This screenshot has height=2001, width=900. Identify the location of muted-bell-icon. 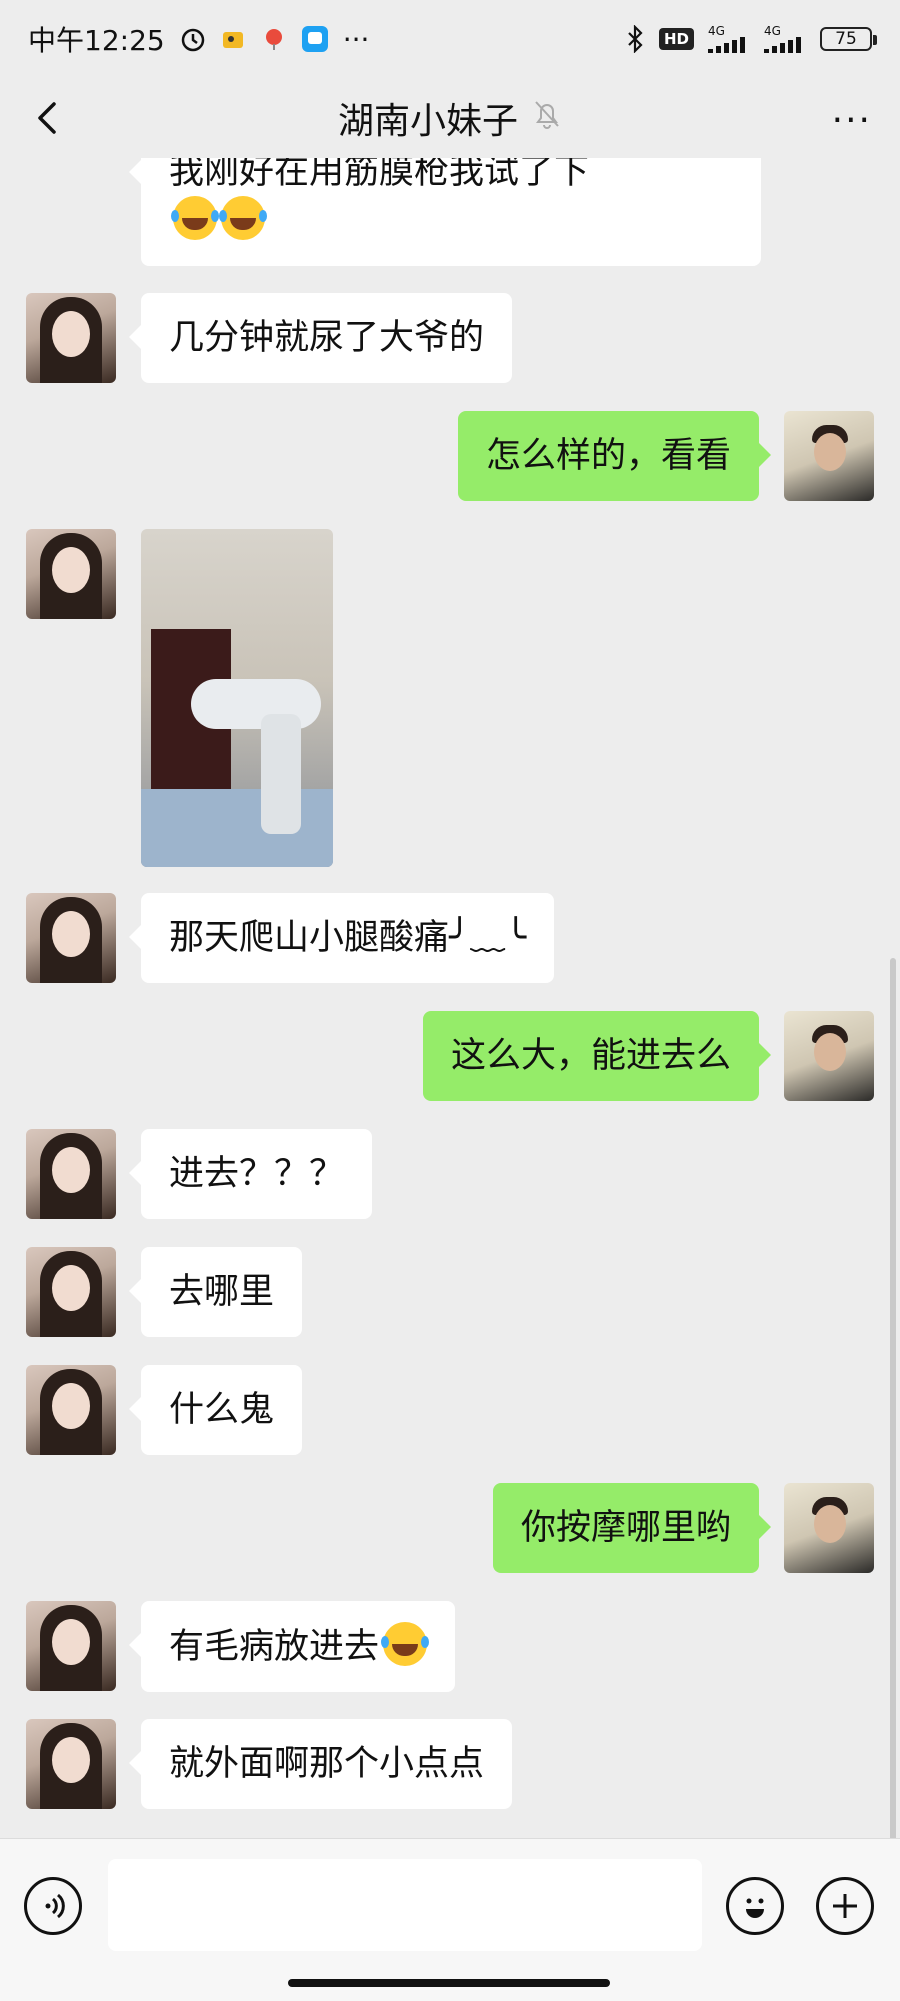
(547, 118).